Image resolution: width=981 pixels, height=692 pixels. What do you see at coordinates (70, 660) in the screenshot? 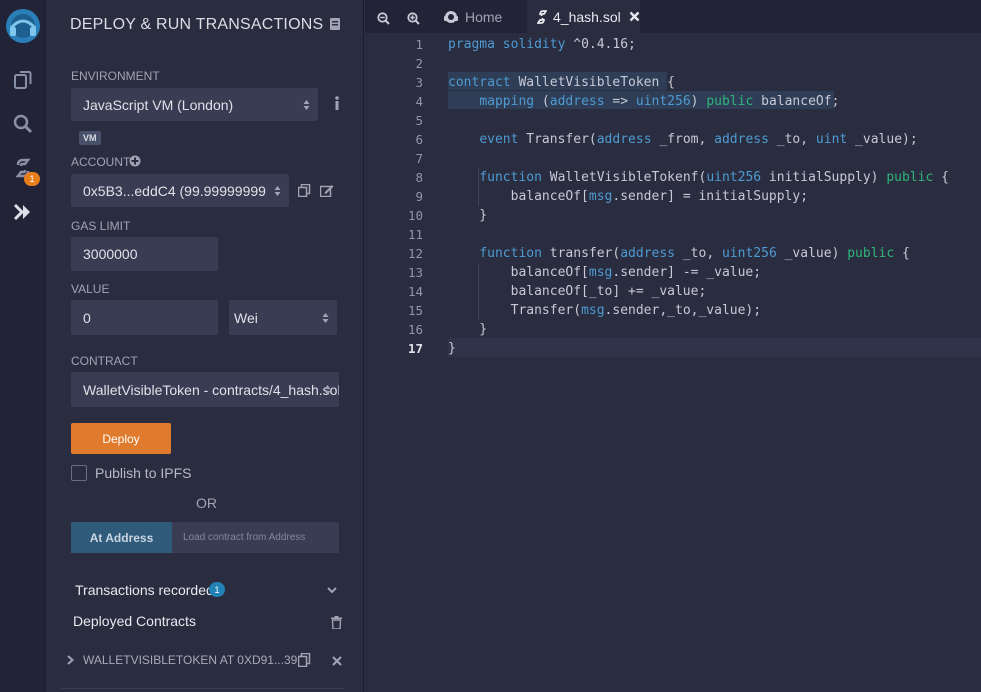
I see `chevron-right-icon` at bounding box center [70, 660].